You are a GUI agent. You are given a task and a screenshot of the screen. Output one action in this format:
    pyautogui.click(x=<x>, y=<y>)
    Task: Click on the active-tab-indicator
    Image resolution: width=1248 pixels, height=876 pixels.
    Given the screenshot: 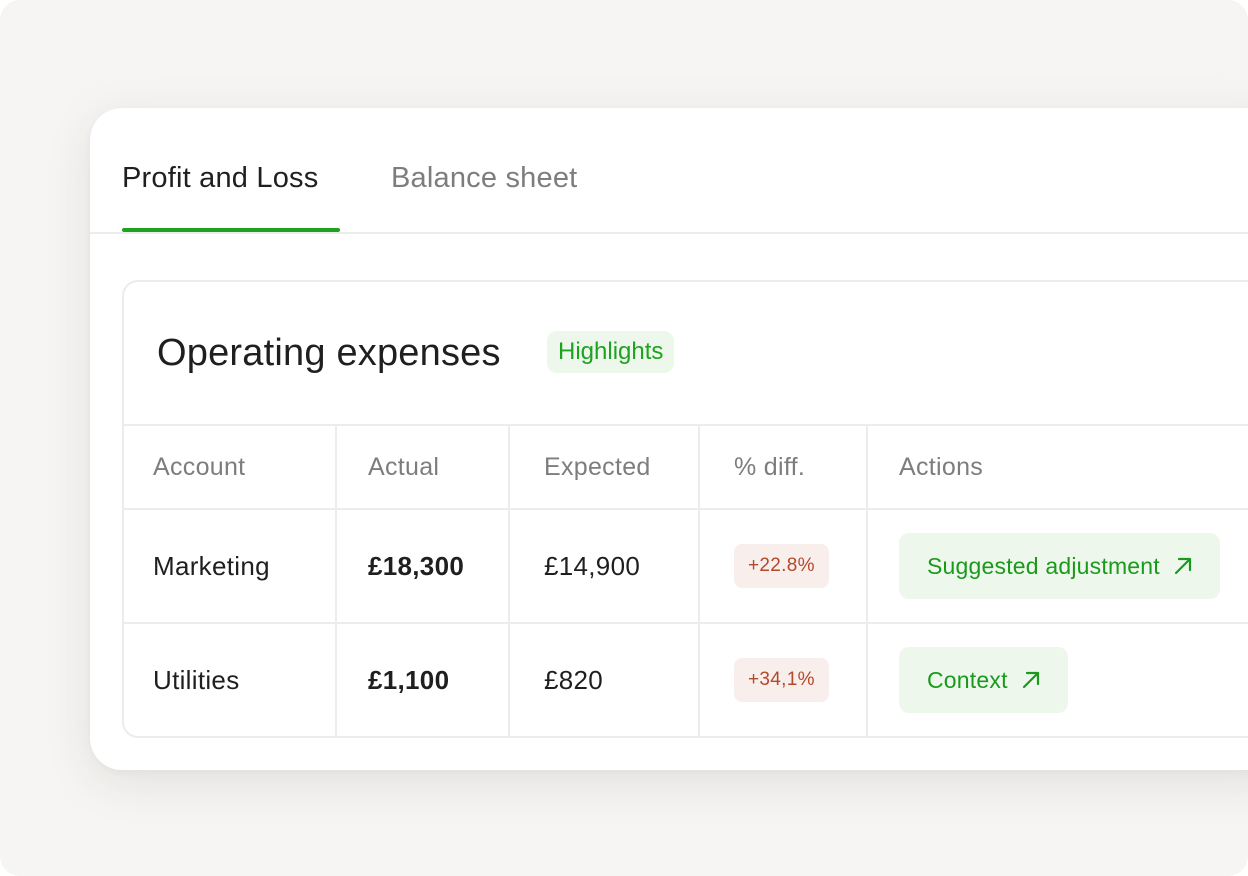 What is the action you would take?
    pyautogui.click(x=231, y=230)
    